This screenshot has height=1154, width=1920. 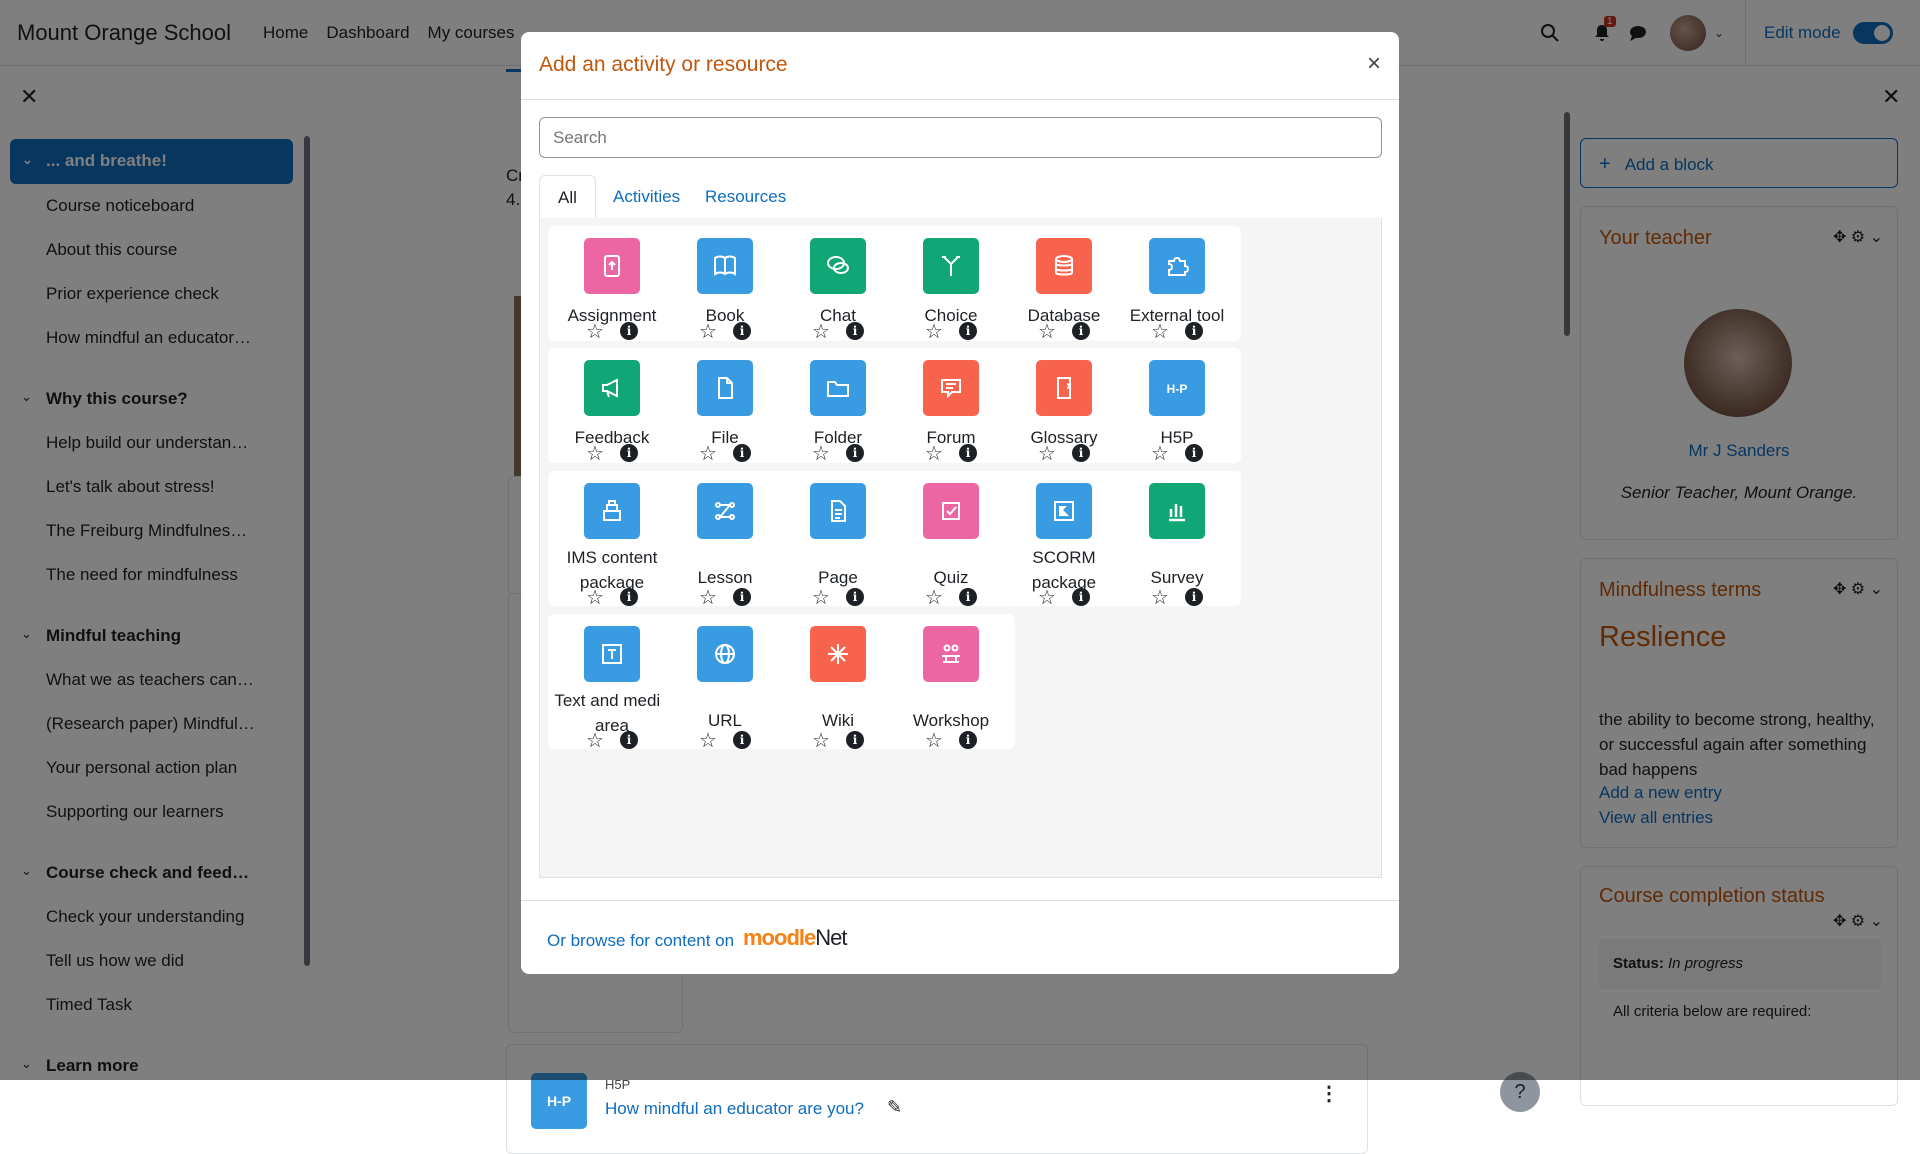 What do you see at coordinates (838, 388) in the screenshot?
I see `folder-icon` at bounding box center [838, 388].